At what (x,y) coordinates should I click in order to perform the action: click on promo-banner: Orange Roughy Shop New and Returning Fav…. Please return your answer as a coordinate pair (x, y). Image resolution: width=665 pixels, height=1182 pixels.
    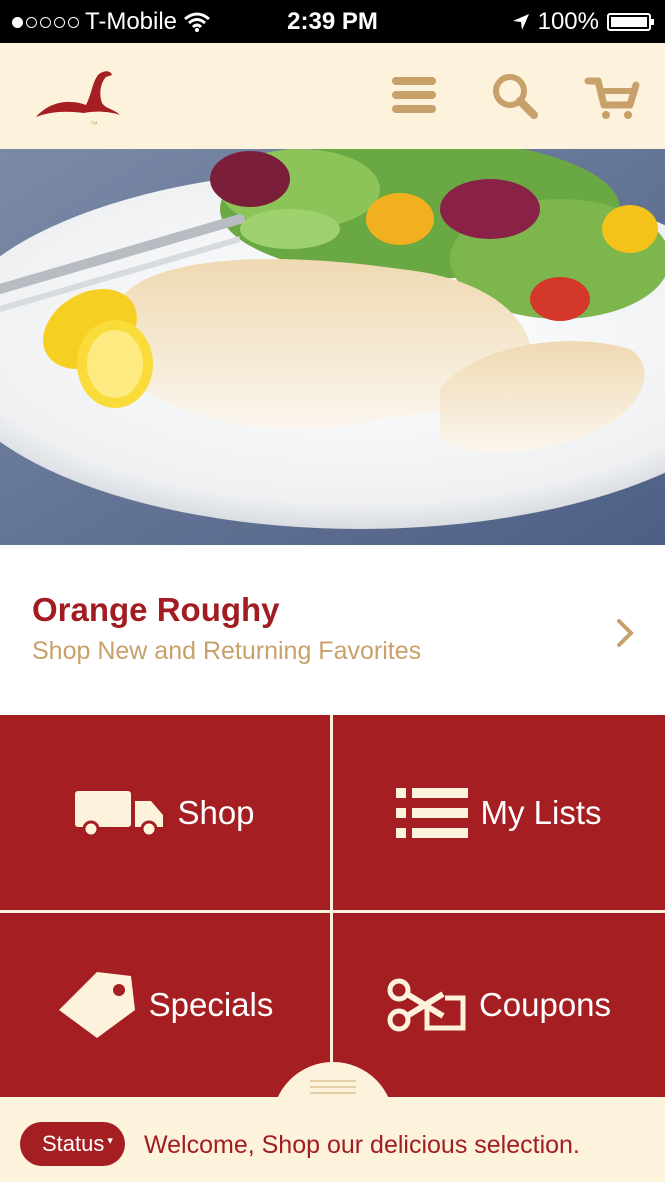
    Looking at the image, I should click on (332, 630).